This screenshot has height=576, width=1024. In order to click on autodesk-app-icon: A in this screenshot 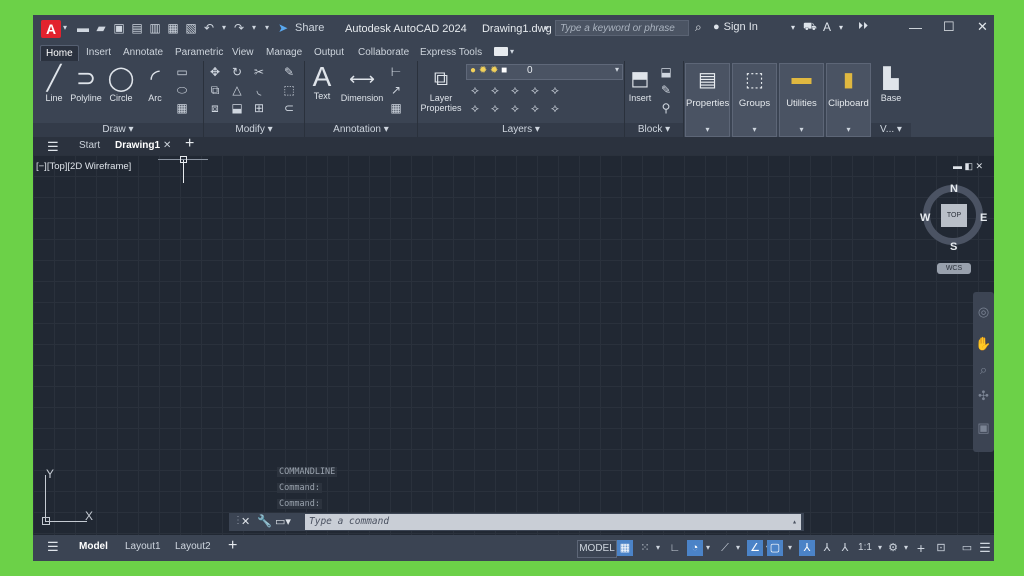, I will do `click(827, 27)`.